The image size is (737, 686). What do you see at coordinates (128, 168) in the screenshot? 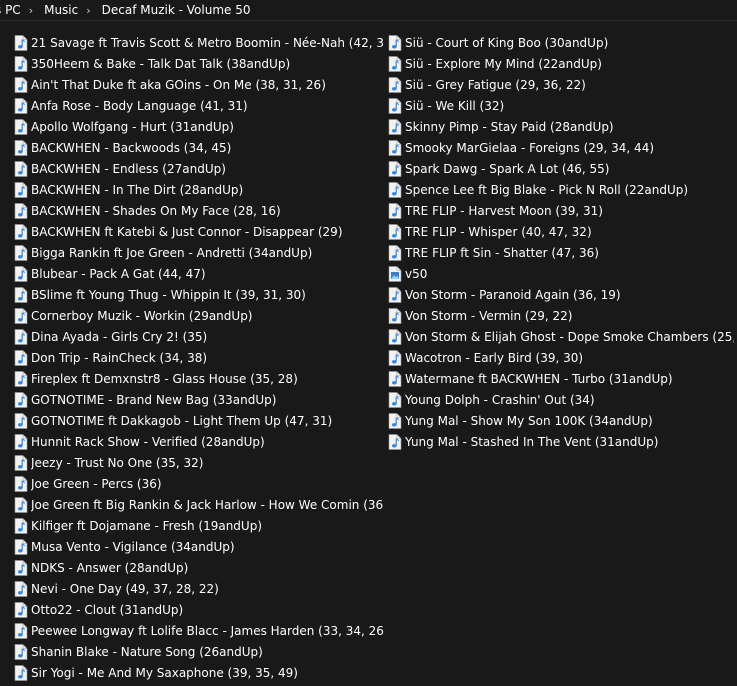
I see `file-name: BACKWHEN - Endless (27andUp)` at bounding box center [128, 168].